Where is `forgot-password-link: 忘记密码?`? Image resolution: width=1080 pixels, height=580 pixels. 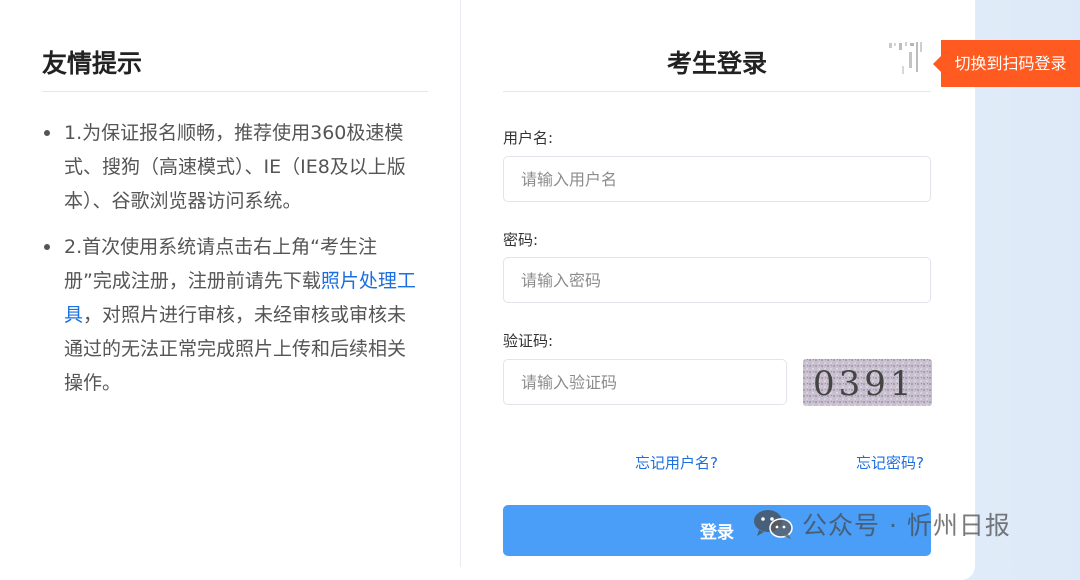
forgot-password-link: 忘记密码? is located at coordinates (890, 462).